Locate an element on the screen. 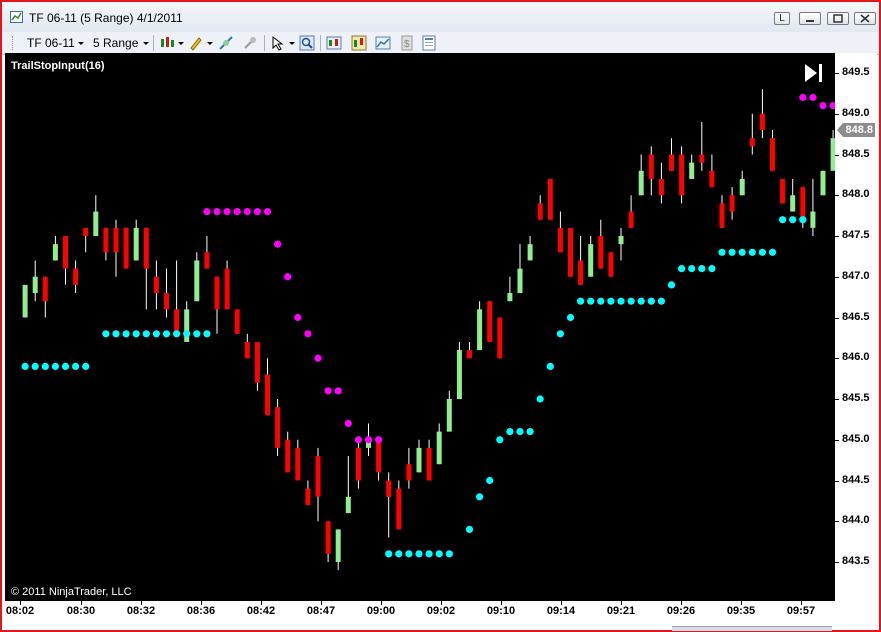 The width and height of the screenshot is (881, 632). time-label: 09:02 is located at coordinates (441, 611).